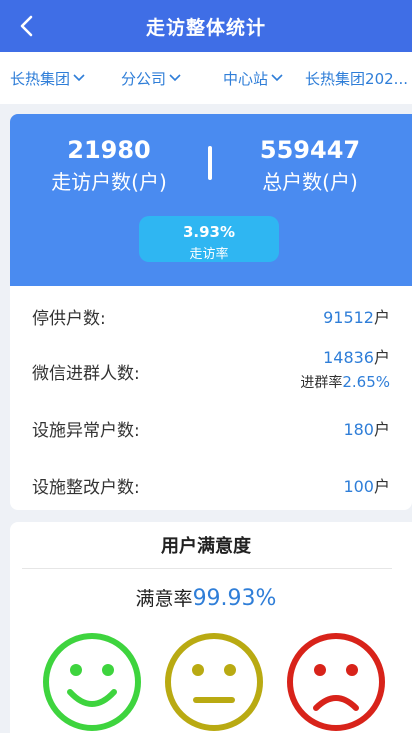 The width and height of the screenshot is (412, 733). I want to click on filter-group-label: 长热集团, so click(40, 78).